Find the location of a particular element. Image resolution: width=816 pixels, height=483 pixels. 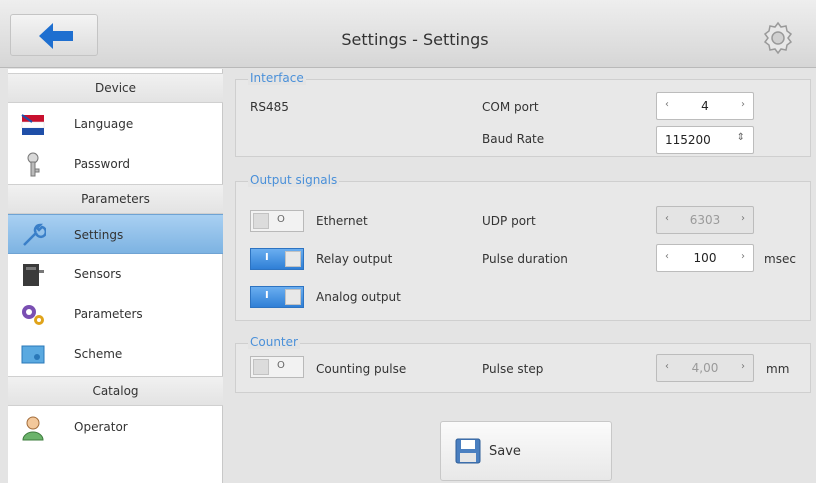

sidebar-section-catalog: Catalog is located at coordinates (115, 391).